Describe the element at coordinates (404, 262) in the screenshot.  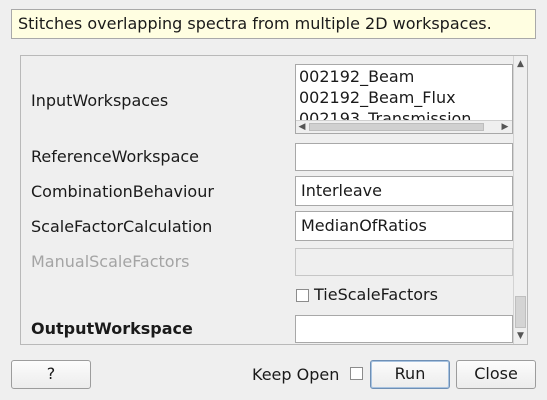
I see `manual-scale-factors-input` at that location.